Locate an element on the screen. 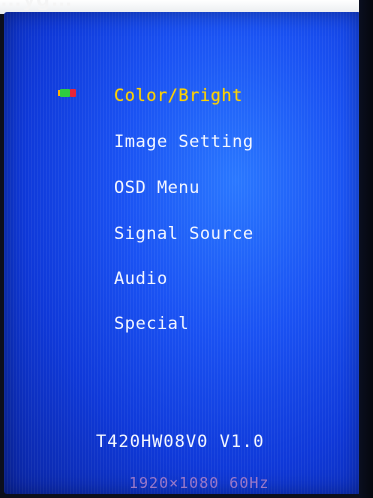 This screenshot has width=373, height=498. signal-resolution-label: 1920×1080 60Hz is located at coordinates (199, 483).